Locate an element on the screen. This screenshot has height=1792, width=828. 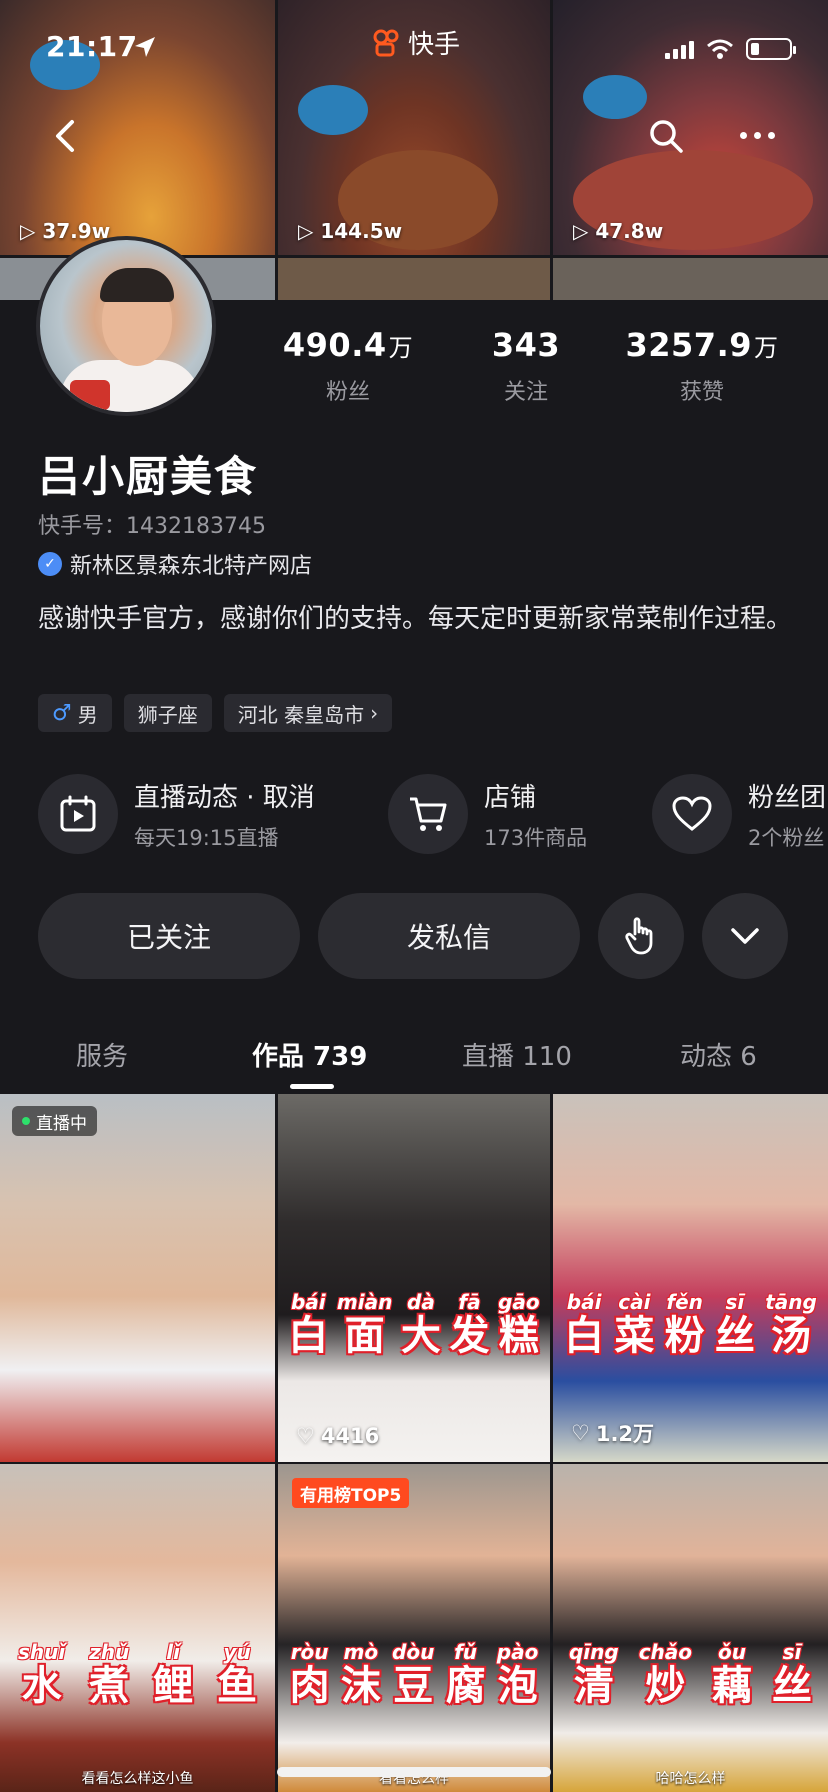
shop-entry: 店铺 173件商品 is located at coordinates (487, 814).